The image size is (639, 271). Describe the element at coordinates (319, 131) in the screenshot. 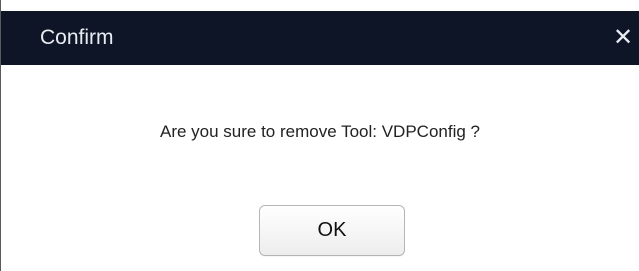

I see `confirm-message: Are you sure to remove Tool: VDPConfig ?` at that location.